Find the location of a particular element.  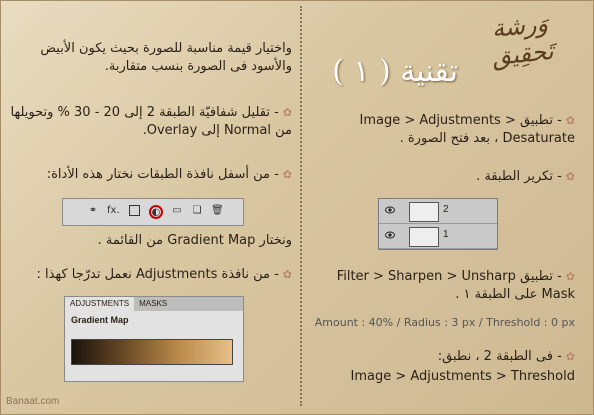

mask-icon is located at coordinates (134, 210).